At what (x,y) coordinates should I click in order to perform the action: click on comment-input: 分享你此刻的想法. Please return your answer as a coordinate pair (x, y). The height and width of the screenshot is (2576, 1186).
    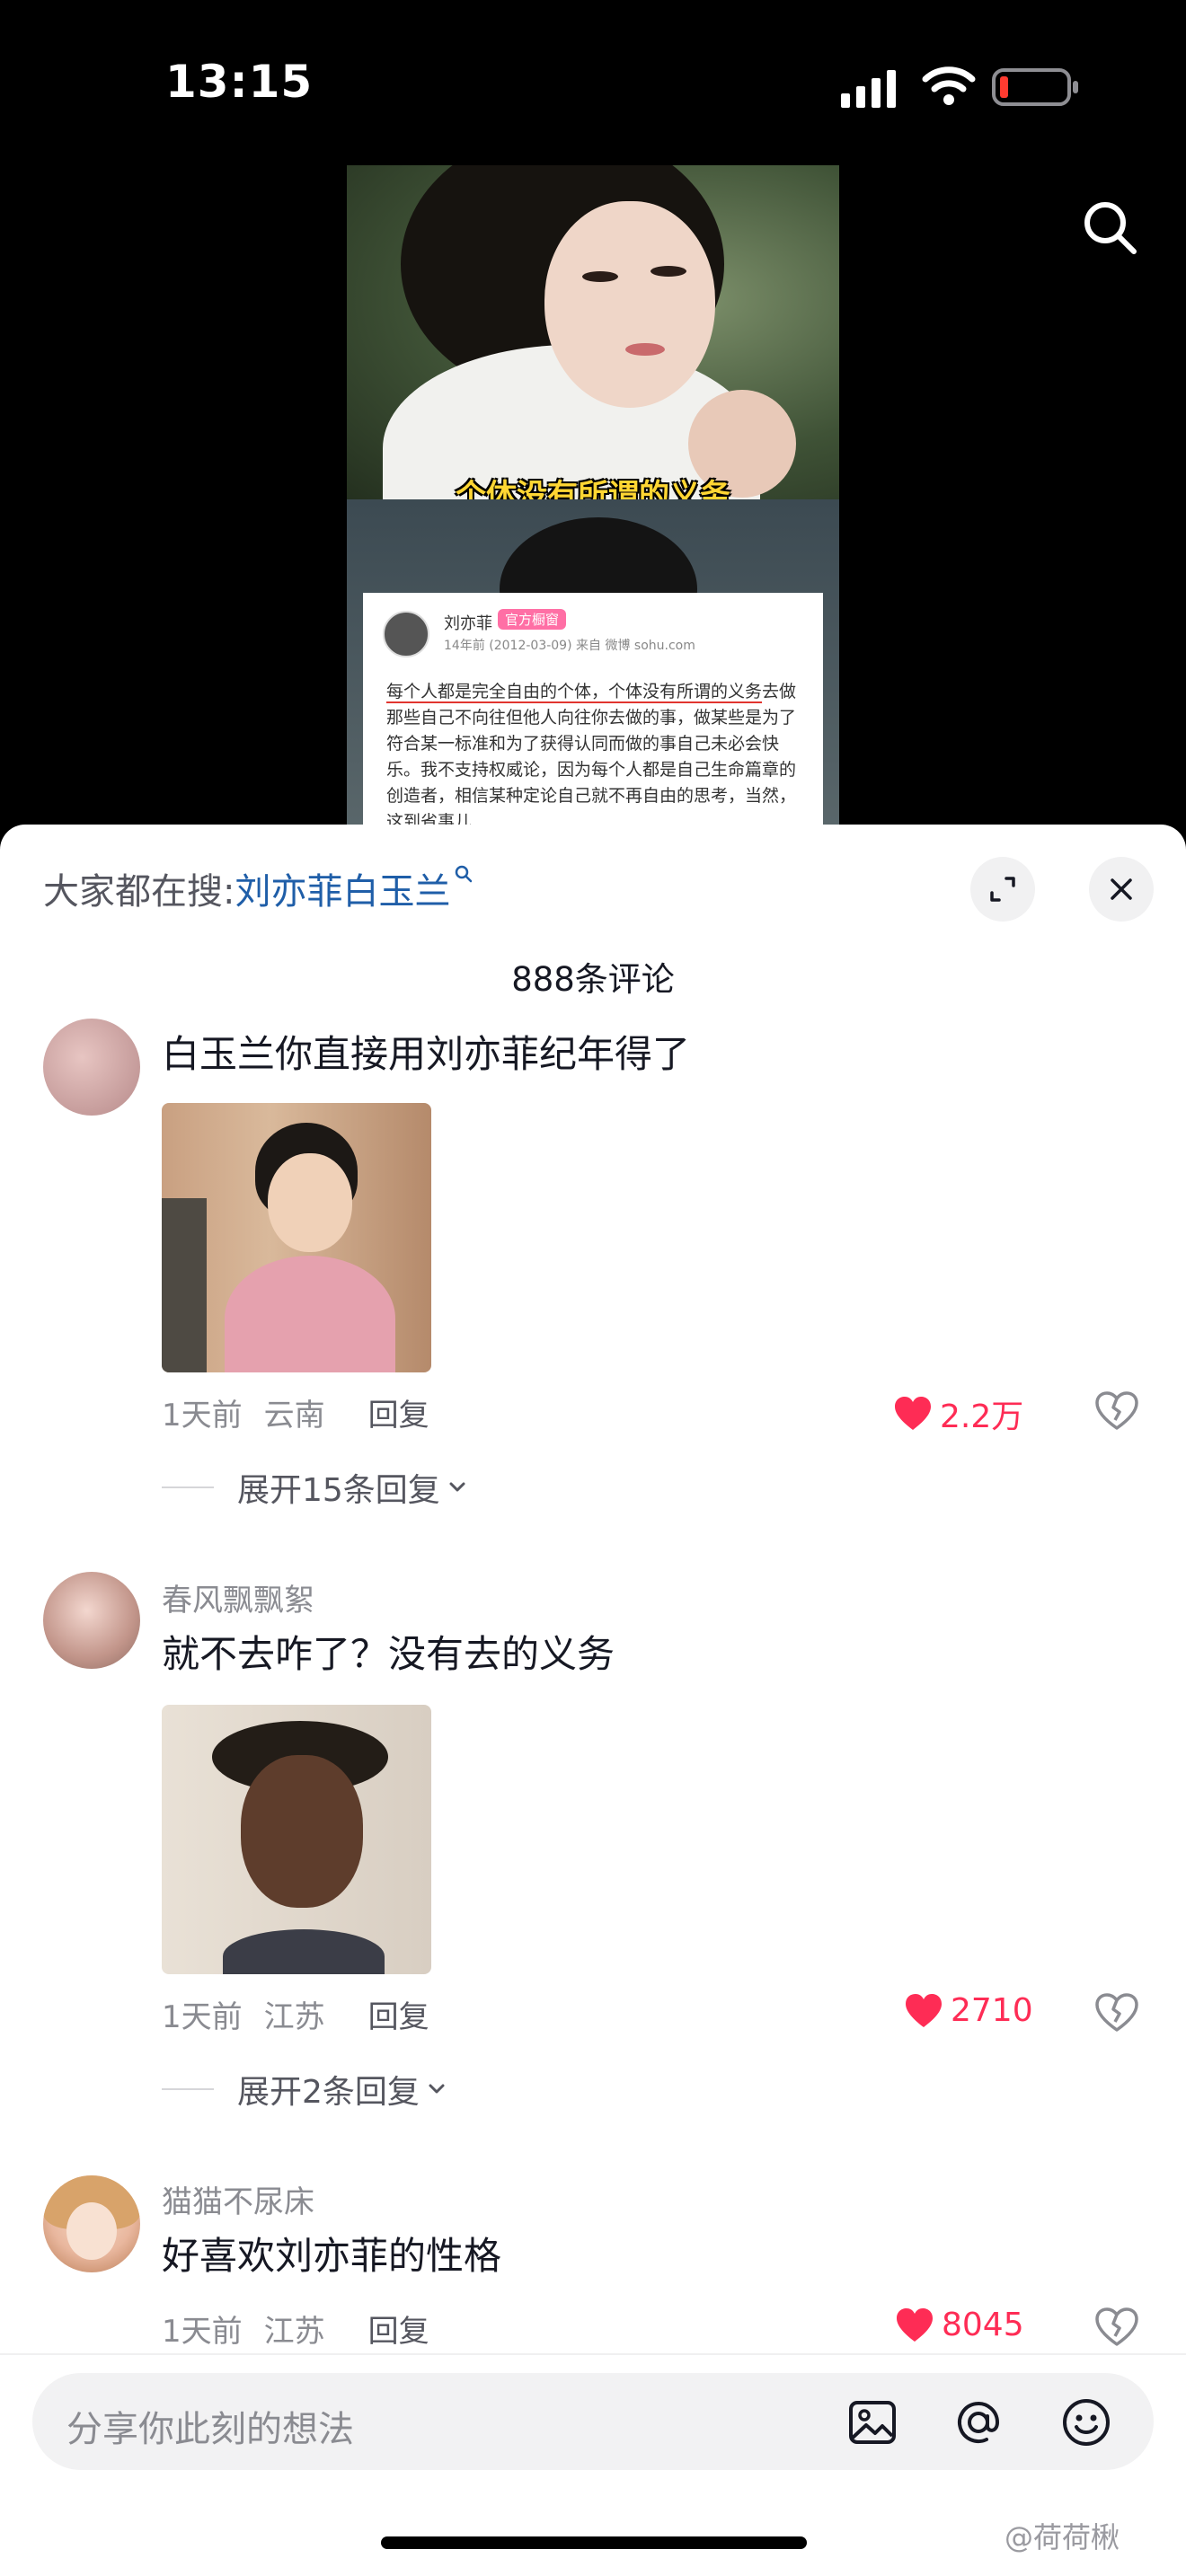
    Looking at the image, I should click on (593, 2421).